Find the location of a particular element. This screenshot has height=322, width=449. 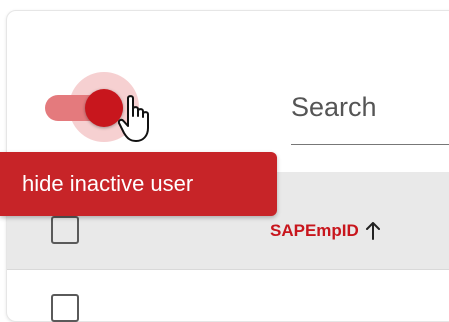

hand-pointer-cursor-icon is located at coordinates (133, 118).